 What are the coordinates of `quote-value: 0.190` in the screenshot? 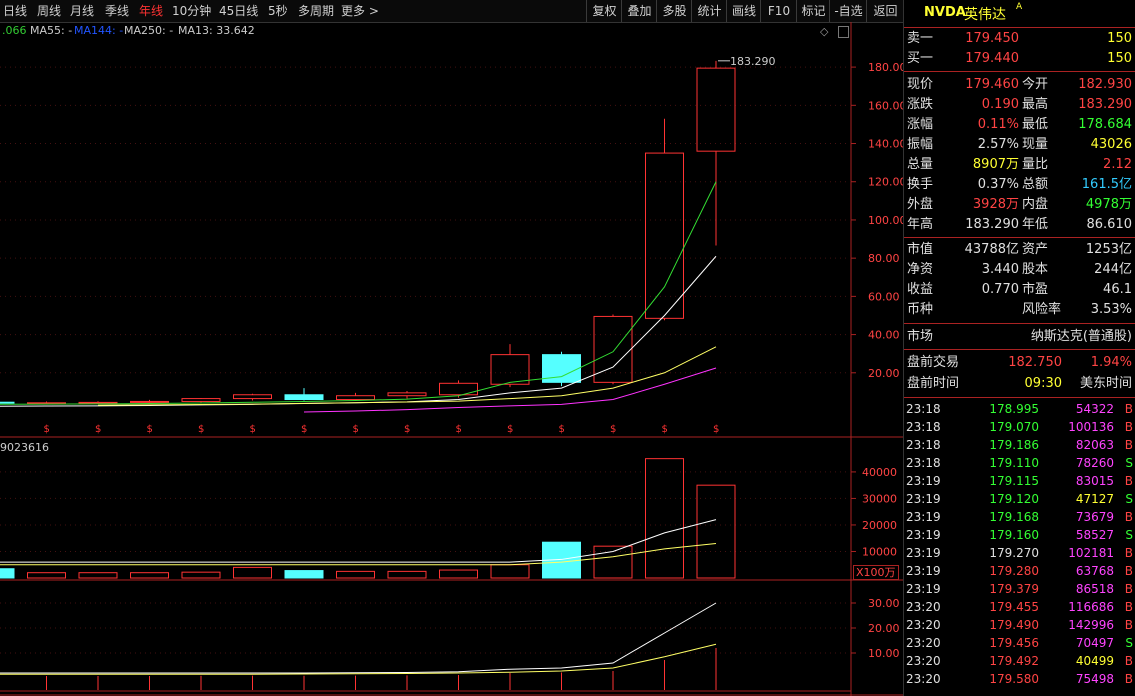 It's located at (1000, 104).